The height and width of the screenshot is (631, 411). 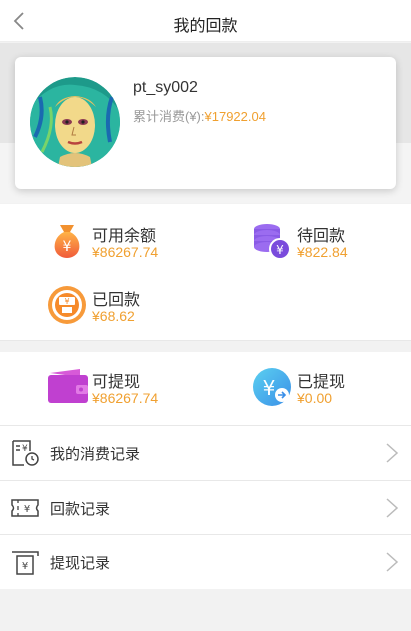 I want to click on withdrawn-icon: ¥, so click(x=272, y=387).